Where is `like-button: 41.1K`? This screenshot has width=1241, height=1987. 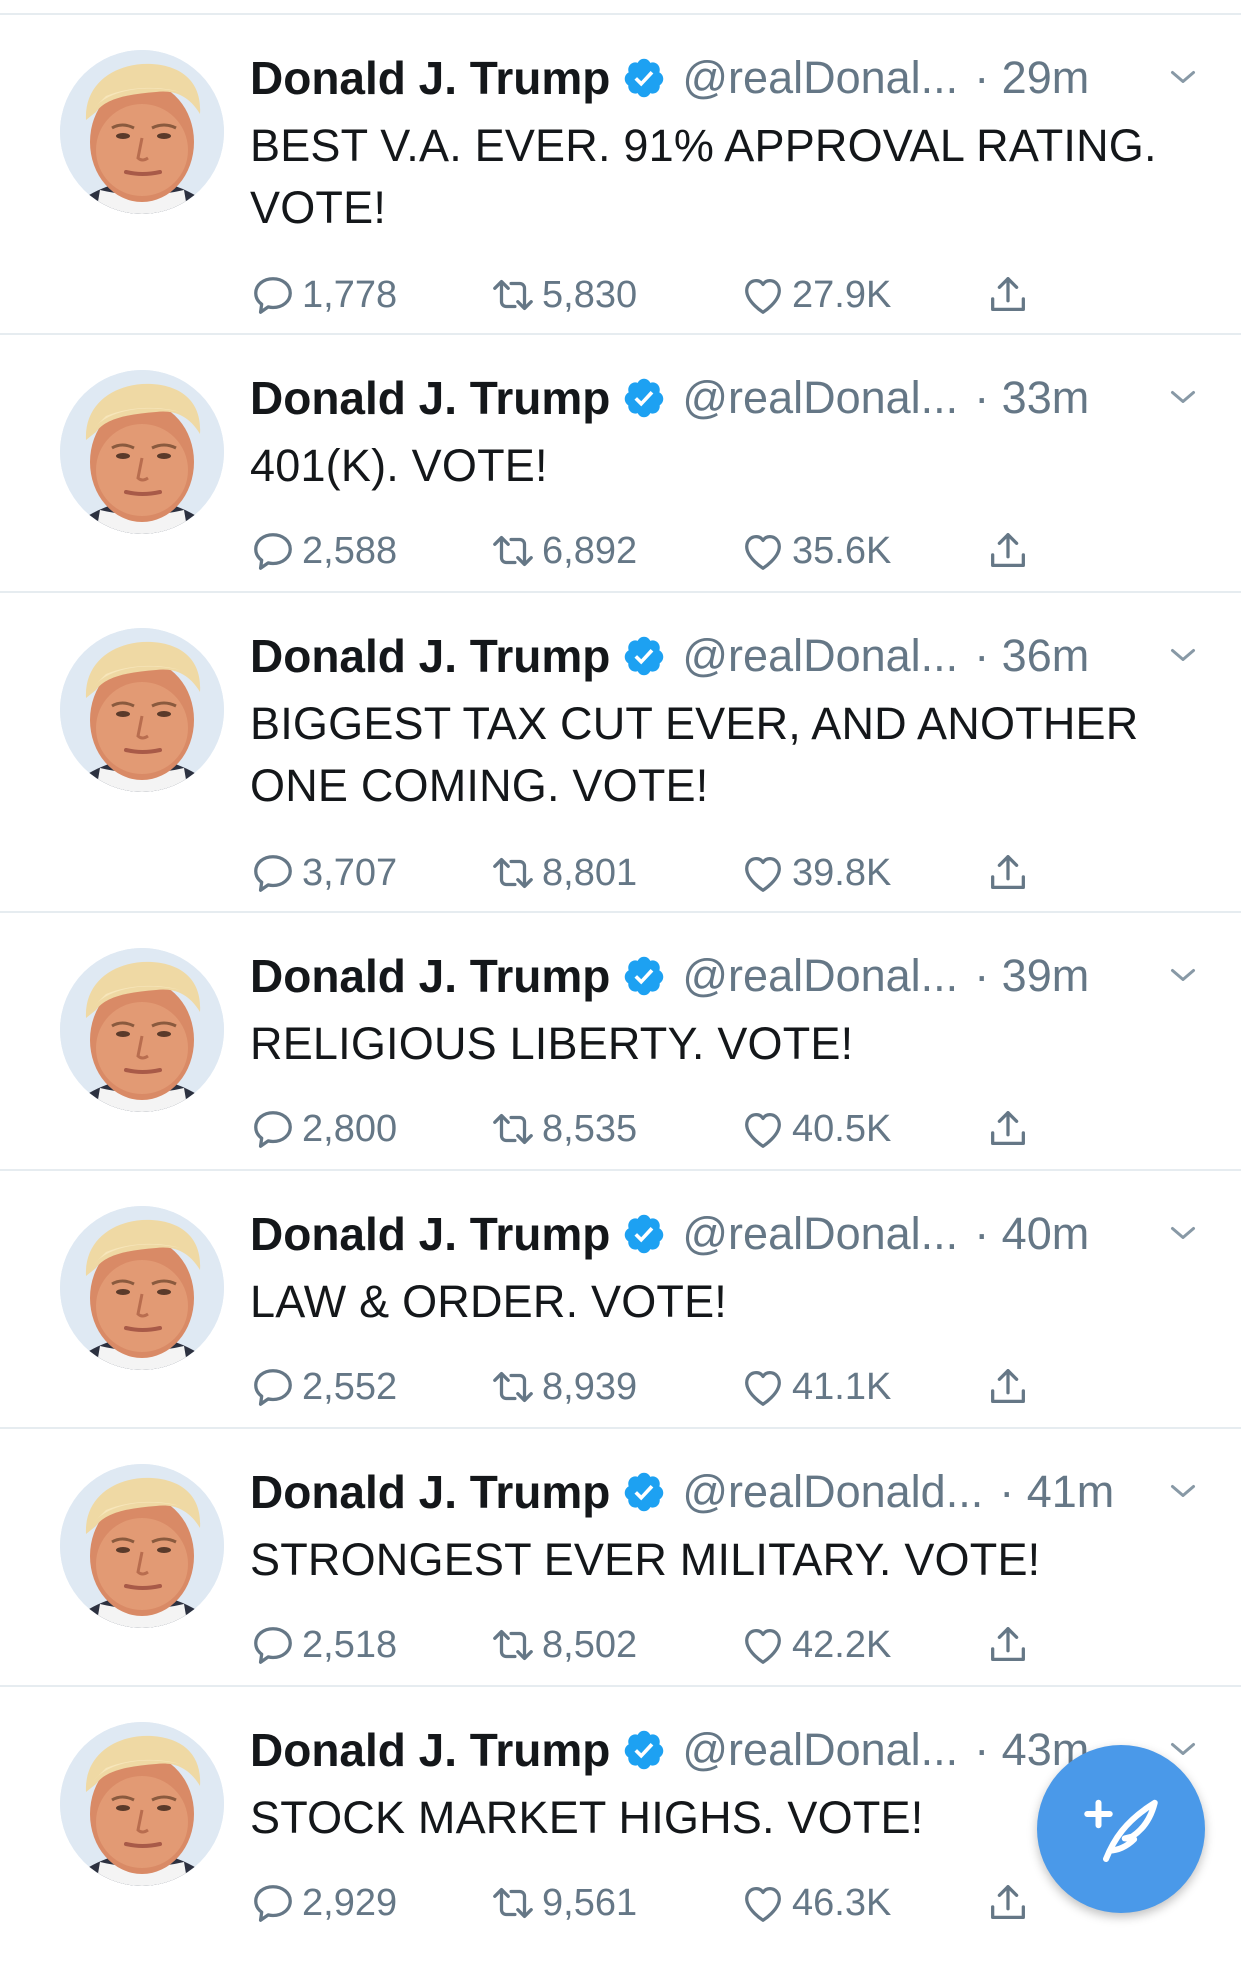 like-button: 41.1K is located at coordinates (815, 1387).